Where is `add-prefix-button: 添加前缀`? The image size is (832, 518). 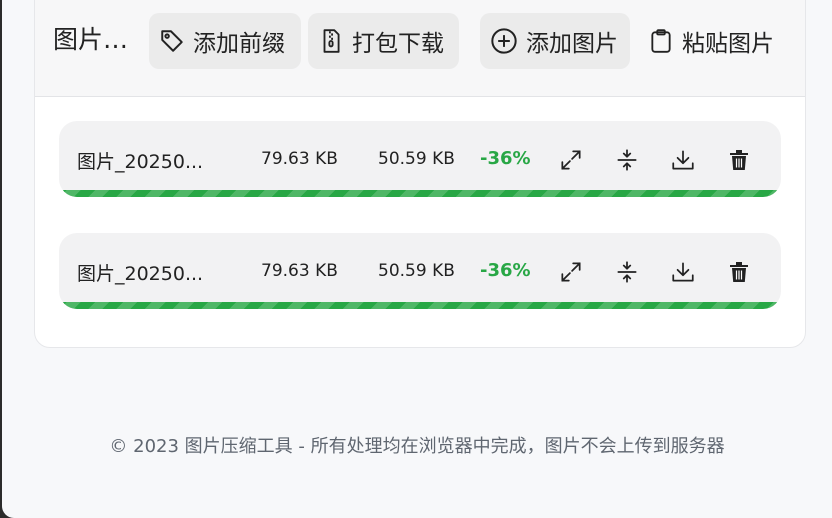 add-prefix-button: 添加前缀 is located at coordinates (225, 41).